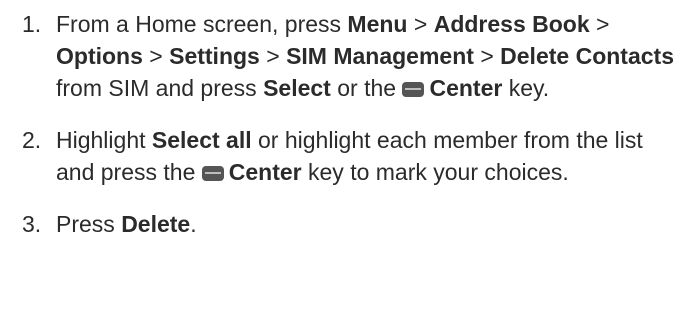  Describe the element at coordinates (380, 56) in the screenshot. I see `bold-term: SIM Management` at that location.